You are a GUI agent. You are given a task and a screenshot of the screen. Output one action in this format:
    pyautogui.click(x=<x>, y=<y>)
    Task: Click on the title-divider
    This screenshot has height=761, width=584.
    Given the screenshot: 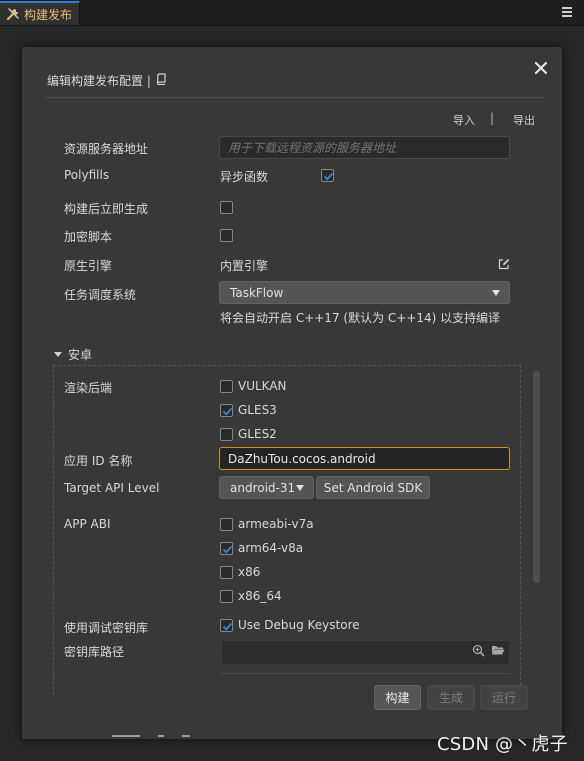 What is the action you would take?
    pyautogui.click(x=294, y=97)
    